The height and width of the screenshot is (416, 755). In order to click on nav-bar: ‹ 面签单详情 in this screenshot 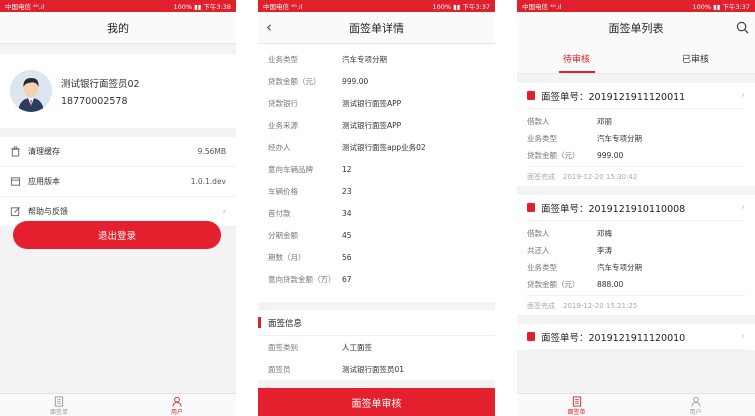, I will do `click(376, 28)`.